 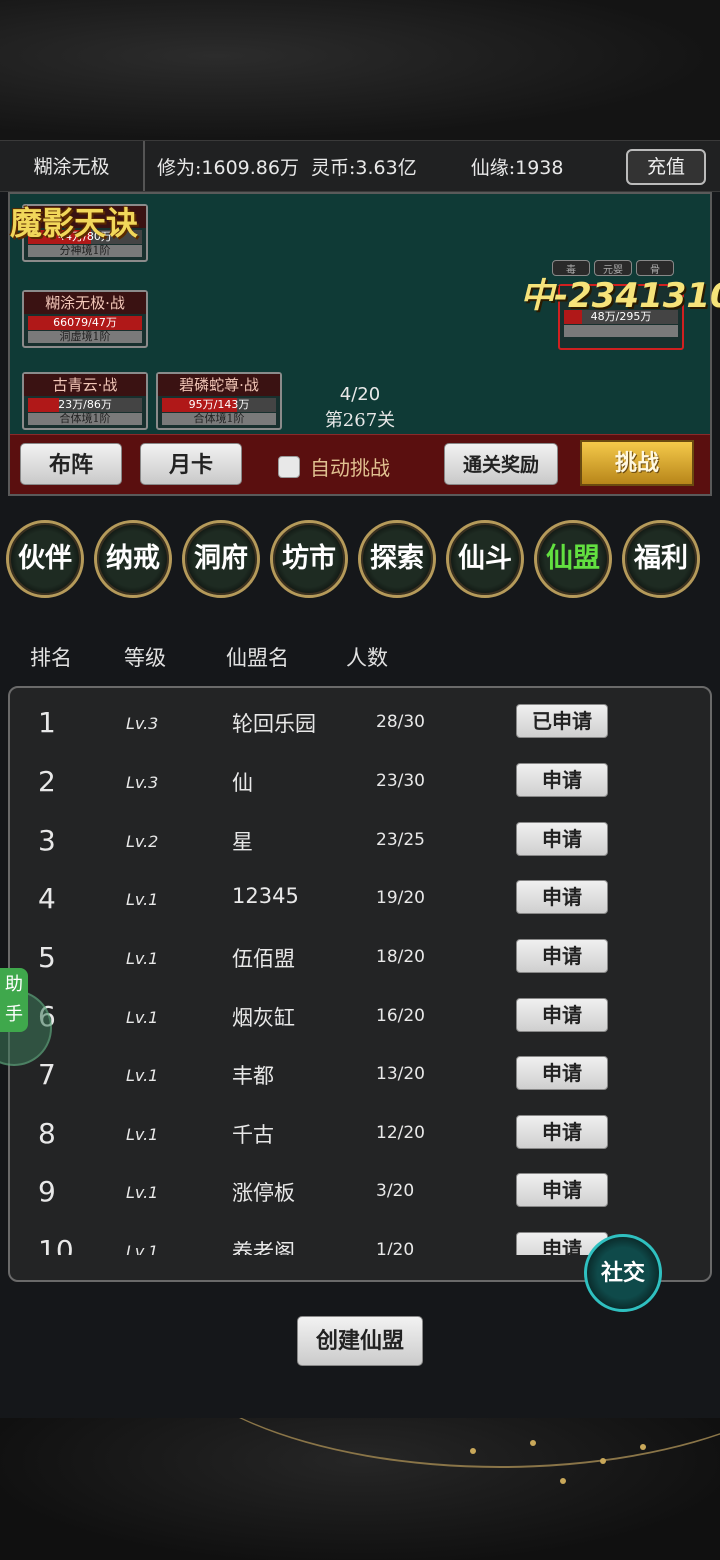 I want to click on nav-alliance: 仙盟, so click(x=573, y=559).